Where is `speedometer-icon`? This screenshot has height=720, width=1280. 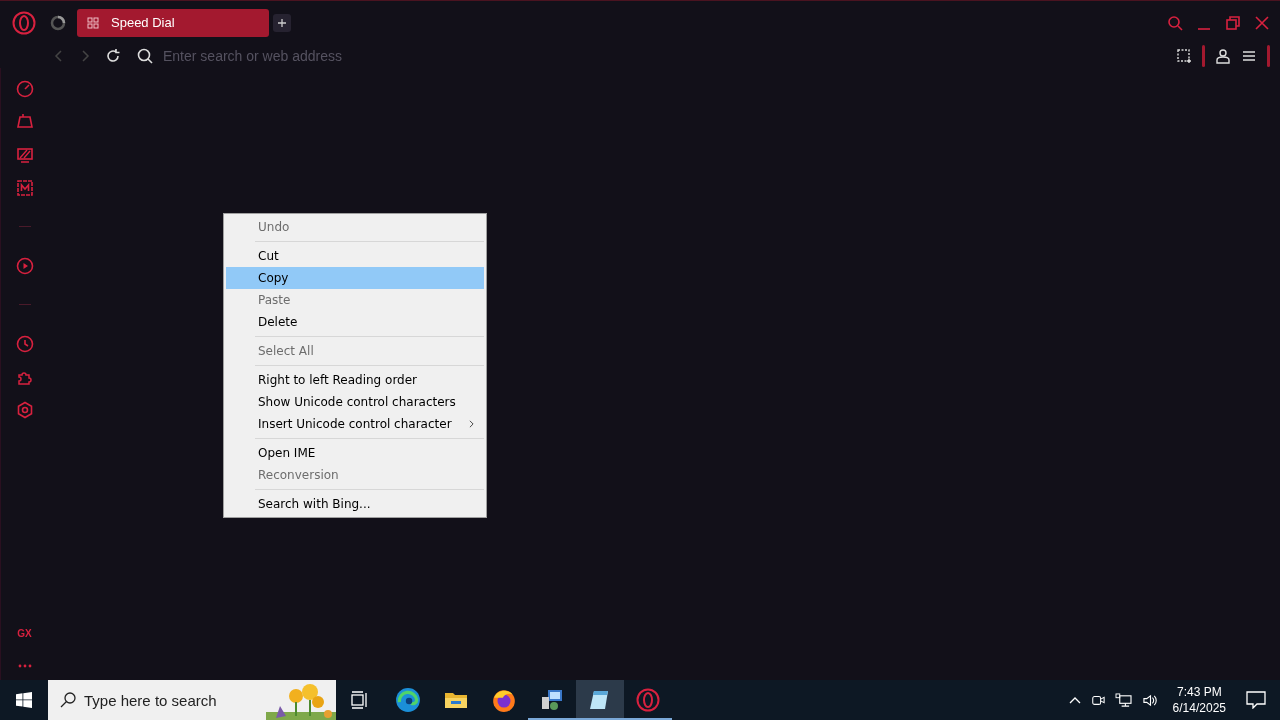
speedometer-icon is located at coordinates (24, 88).